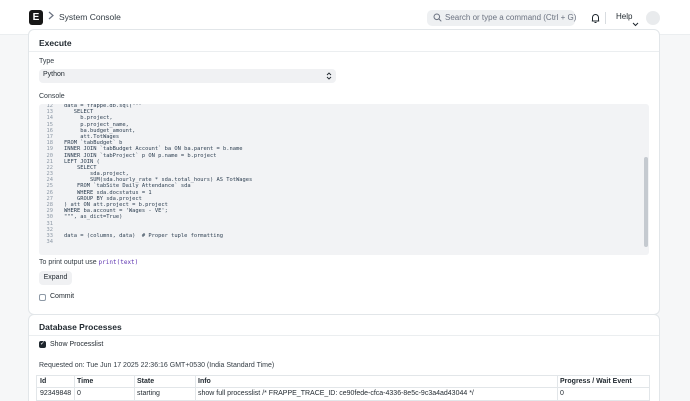 The image size is (690, 401). I want to click on code-text: ba.budget_amount,, so click(100, 130).